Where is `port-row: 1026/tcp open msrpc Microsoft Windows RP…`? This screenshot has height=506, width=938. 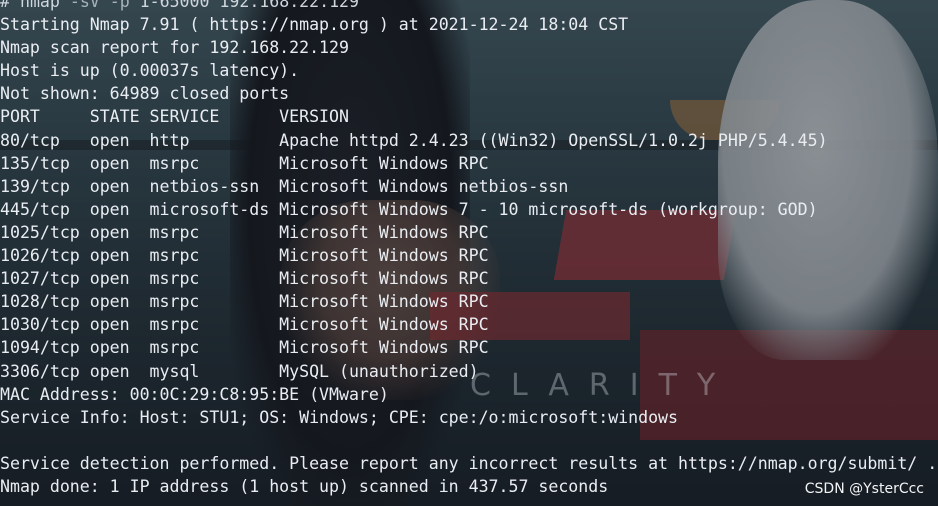
port-row: 1026/tcp open msrpc Microsoft Windows RP… is located at coordinates (244, 256).